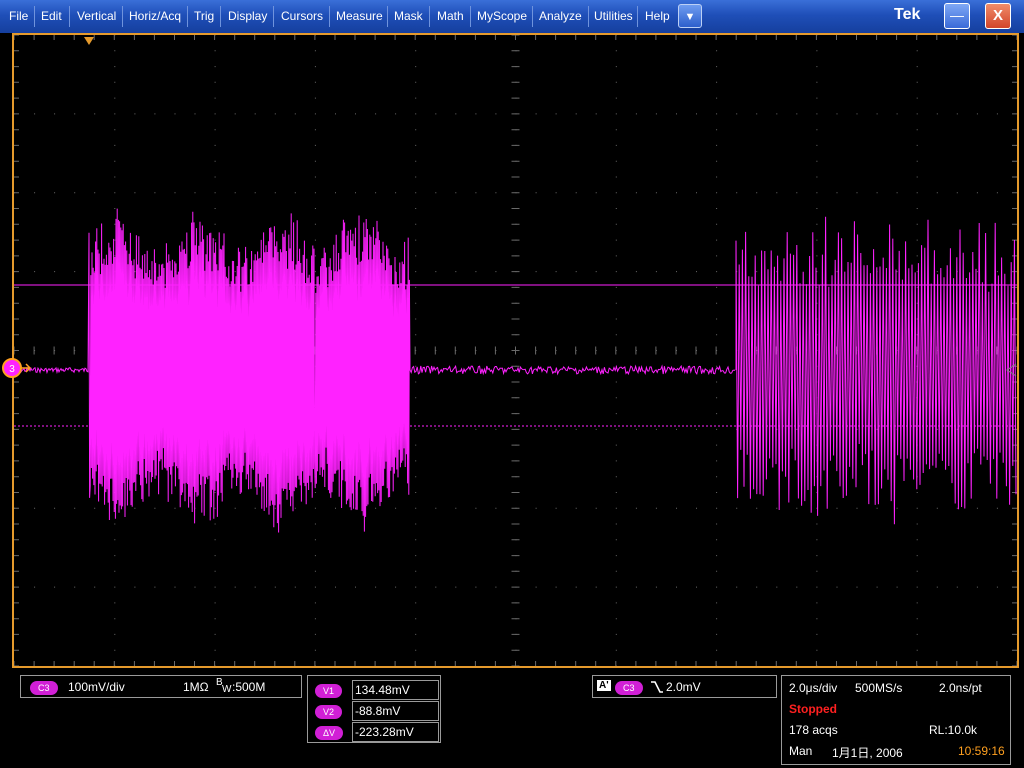 The width and height of the screenshot is (1024, 768). I want to click on mode: Man, so click(801, 751).